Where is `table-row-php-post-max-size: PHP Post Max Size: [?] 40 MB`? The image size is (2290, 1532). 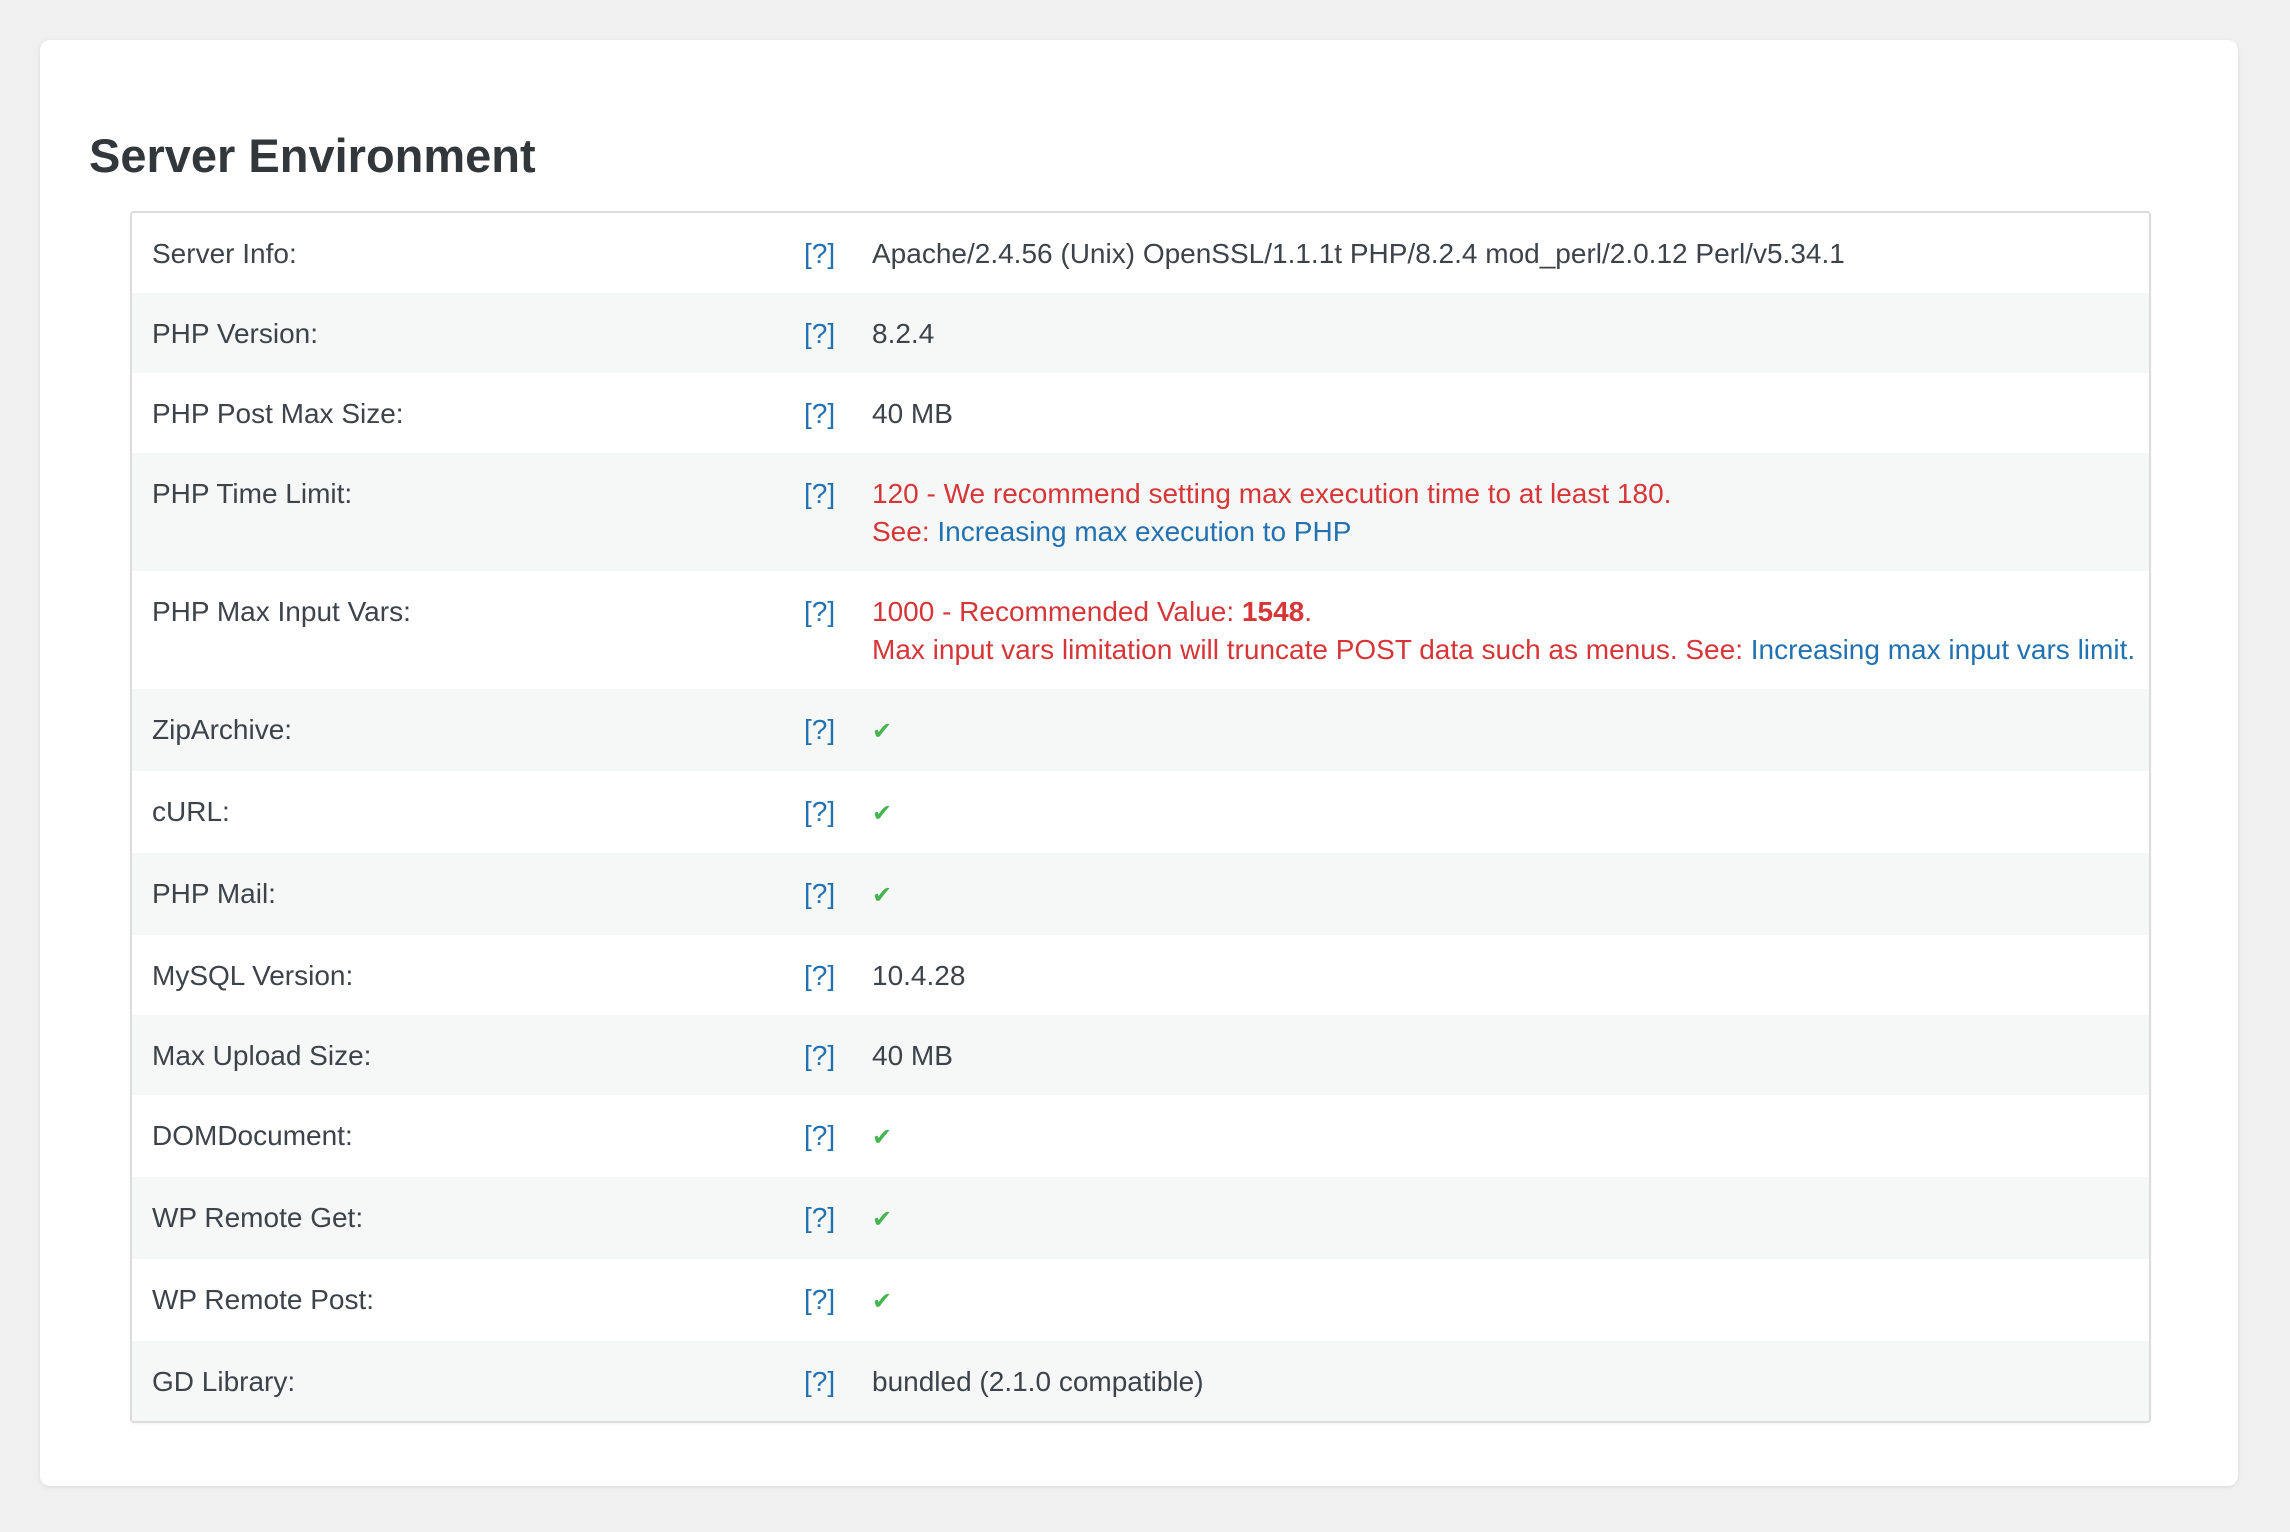 table-row-php-post-max-size: PHP Post Max Size: [?] 40 MB is located at coordinates (1140, 413).